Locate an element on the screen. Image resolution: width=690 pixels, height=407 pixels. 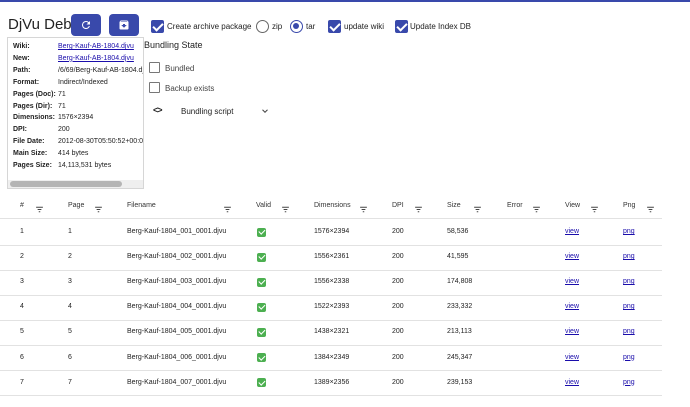
cell-size: 239,153 is located at coordinates (460, 382).